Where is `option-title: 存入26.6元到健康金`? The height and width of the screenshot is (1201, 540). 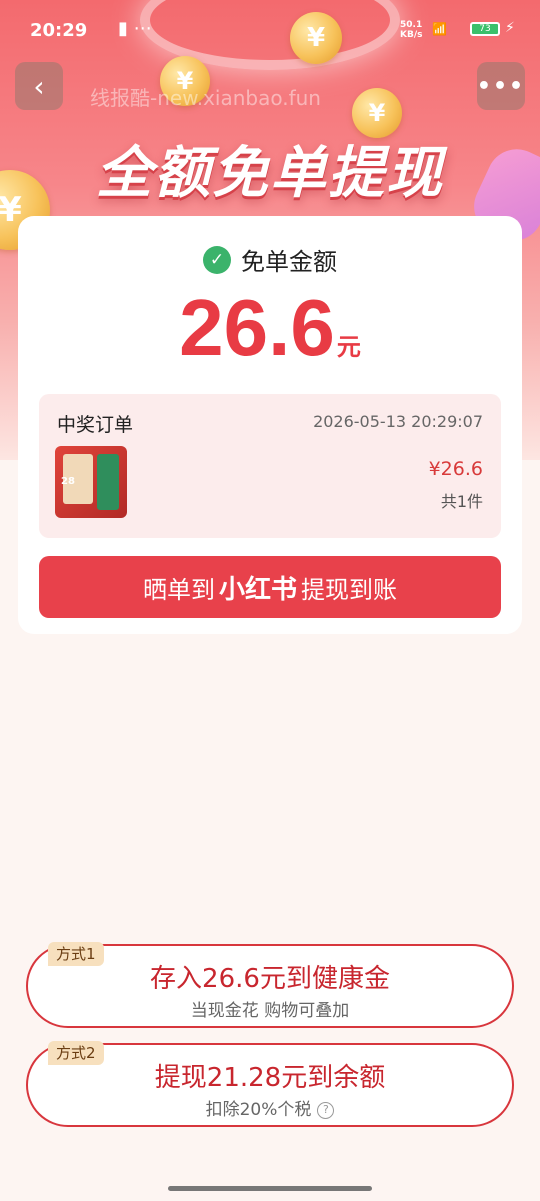
option-title: 存入26.6元到健康金 is located at coordinates (270, 979).